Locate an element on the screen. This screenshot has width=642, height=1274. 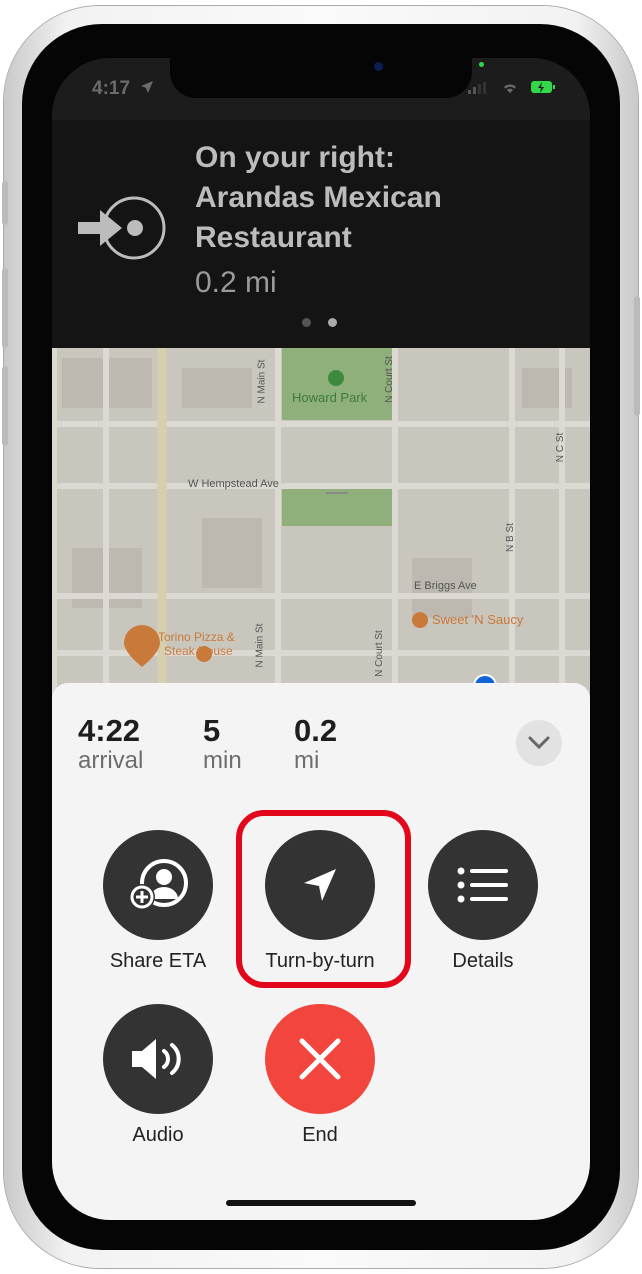
distance-value: 0.2 is located at coordinates (316, 730).